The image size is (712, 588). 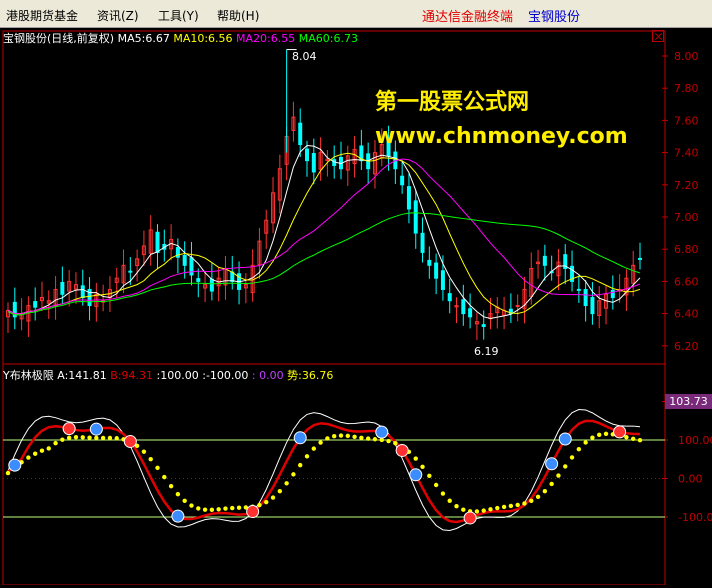 I want to click on price-tick-label: 7.40, so click(x=686, y=153).